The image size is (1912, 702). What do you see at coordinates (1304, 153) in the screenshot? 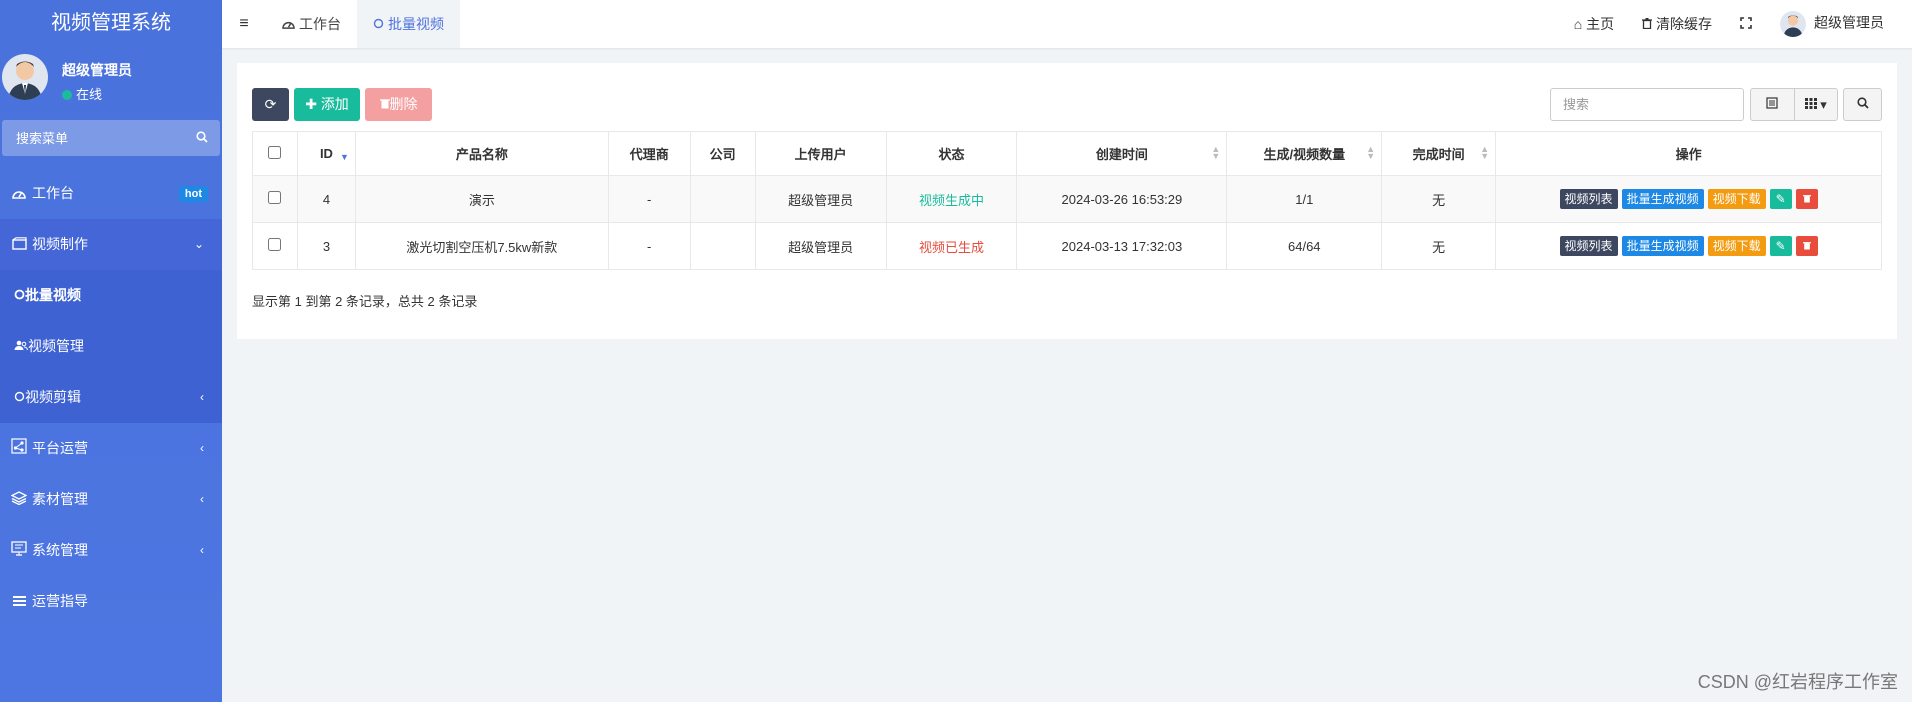
I see `col-header-count: 生成/视频数量 ▲ ▼` at bounding box center [1304, 153].